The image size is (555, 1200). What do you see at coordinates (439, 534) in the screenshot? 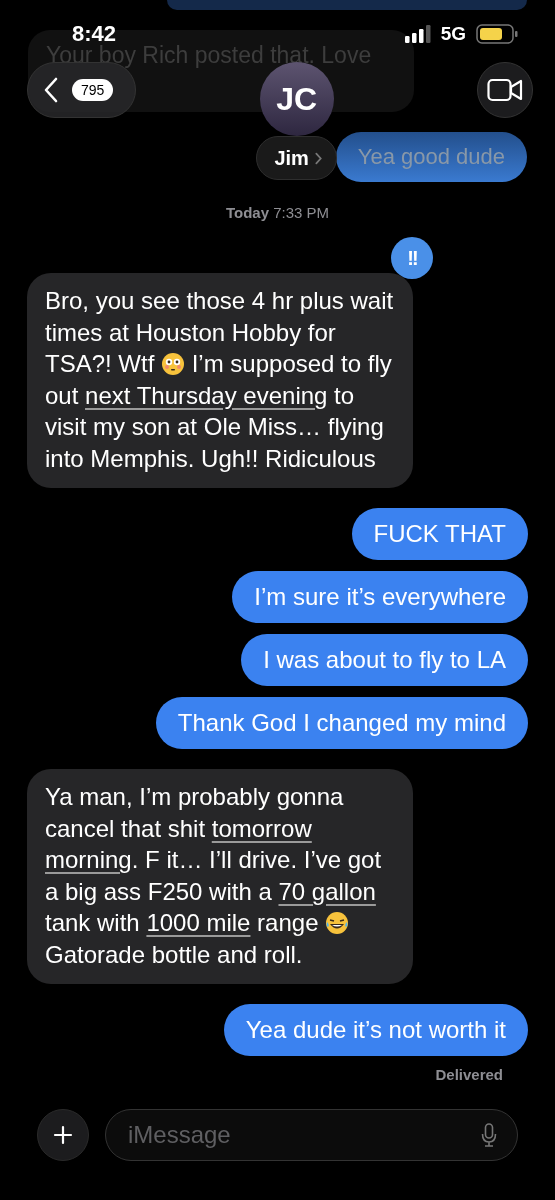
I see `message-bubble: FUCK THAT` at bounding box center [439, 534].